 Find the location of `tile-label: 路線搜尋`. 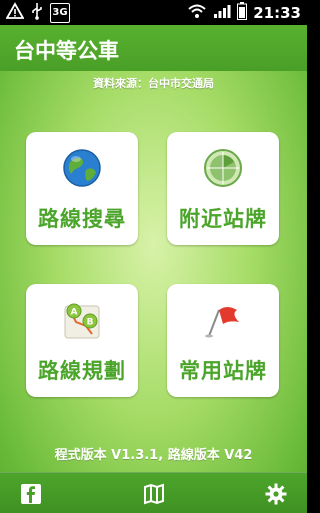

tile-label: 路線搜尋 is located at coordinates (82, 219).